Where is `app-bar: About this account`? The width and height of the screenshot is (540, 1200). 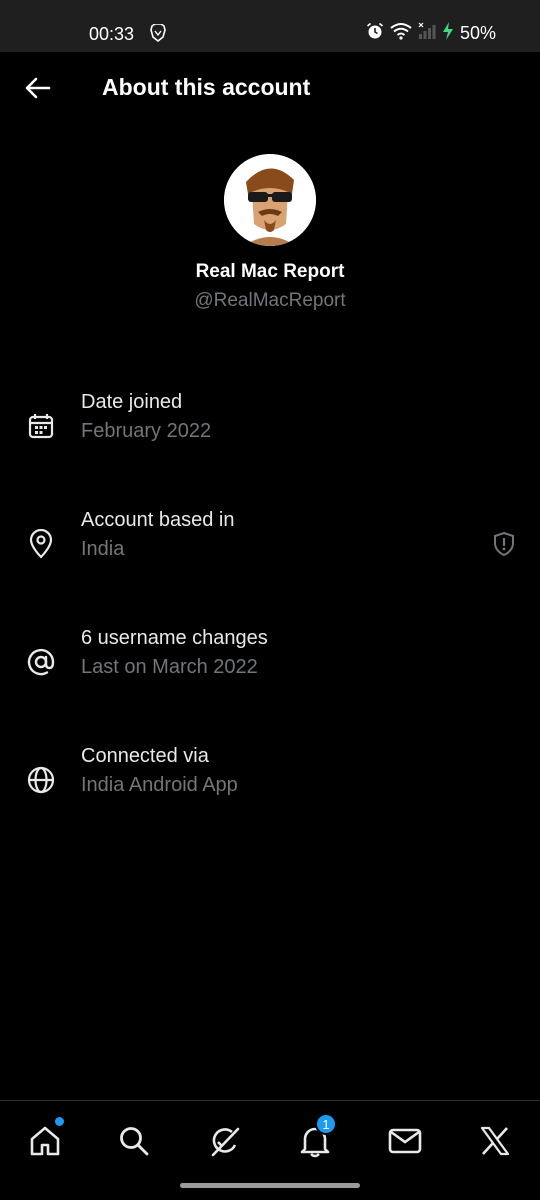 app-bar: About this account is located at coordinates (270, 88).